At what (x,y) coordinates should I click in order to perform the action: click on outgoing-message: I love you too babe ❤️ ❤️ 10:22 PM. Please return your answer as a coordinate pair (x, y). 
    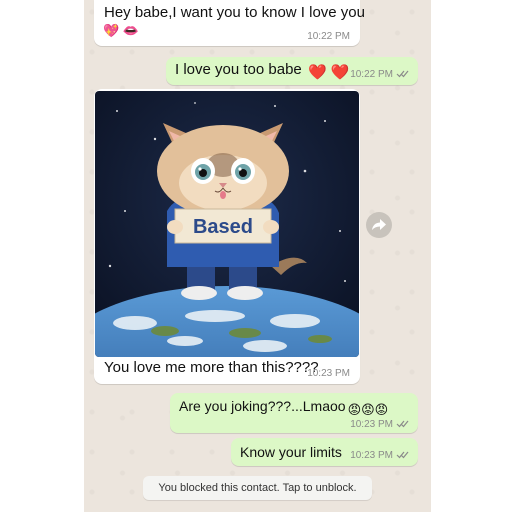
    Looking at the image, I should click on (292, 71).